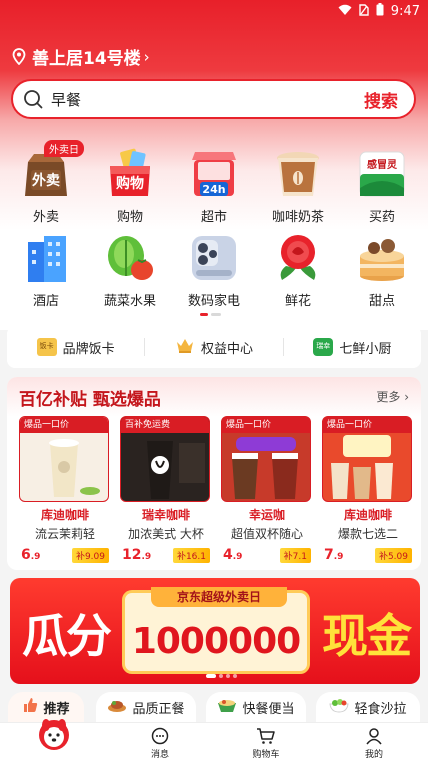 The image size is (428, 762). What do you see at coordinates (382, 258) in the screenshot?
I see `cake-icon` at bounding box center [382, 258].